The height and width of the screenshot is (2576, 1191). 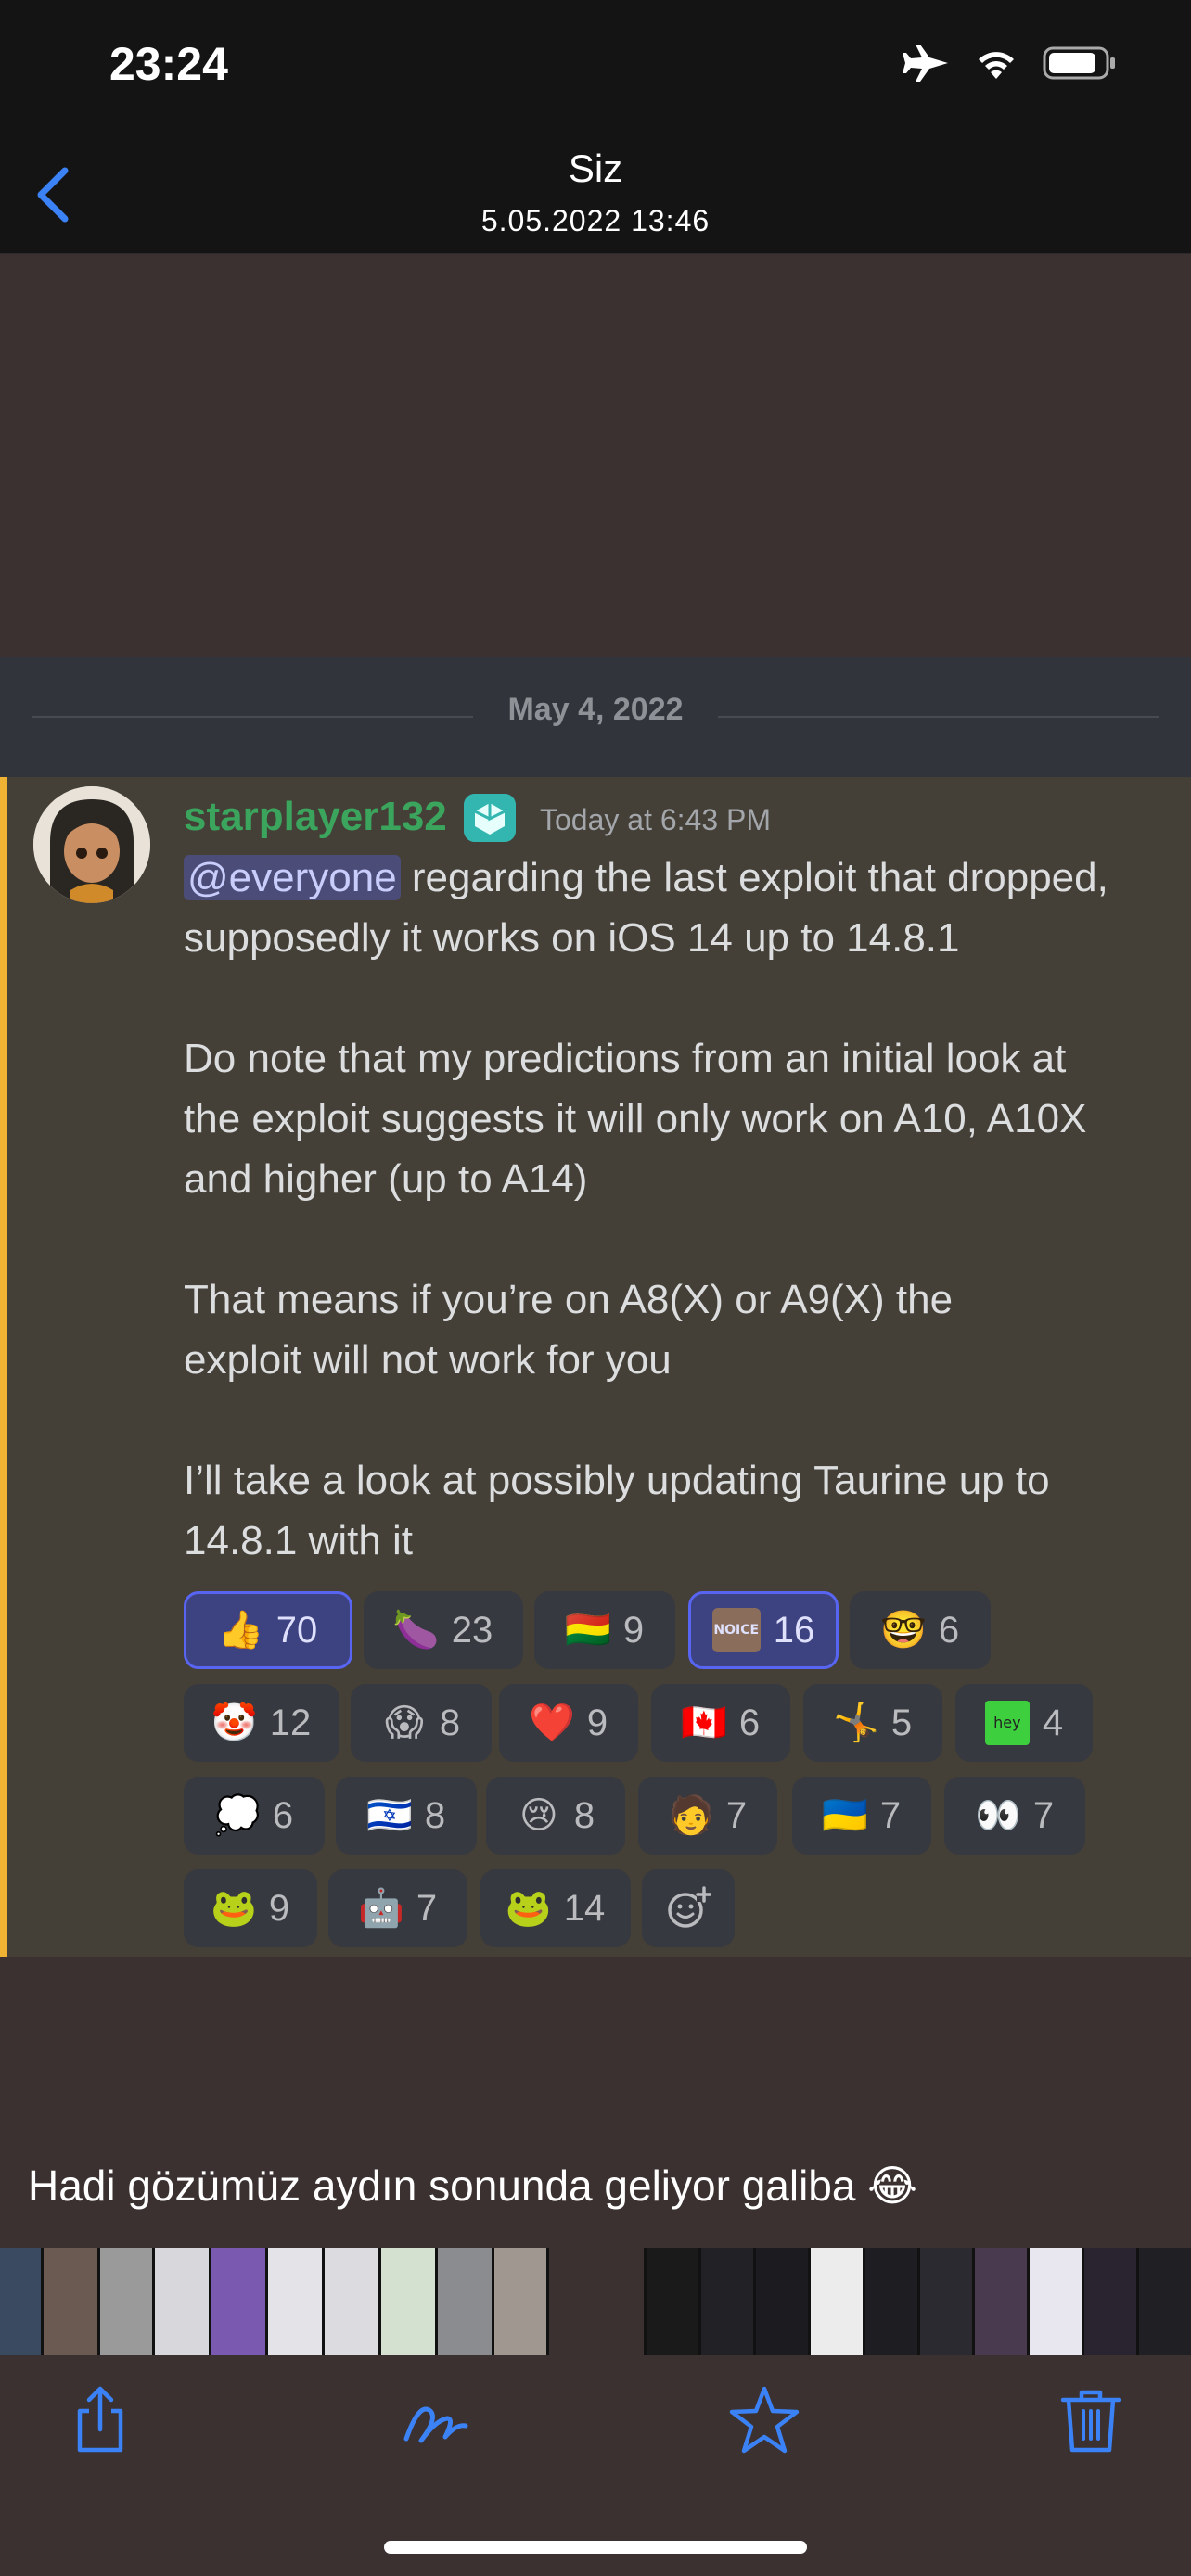 I want to click on divider-line-right, so click(x=938, y=717).